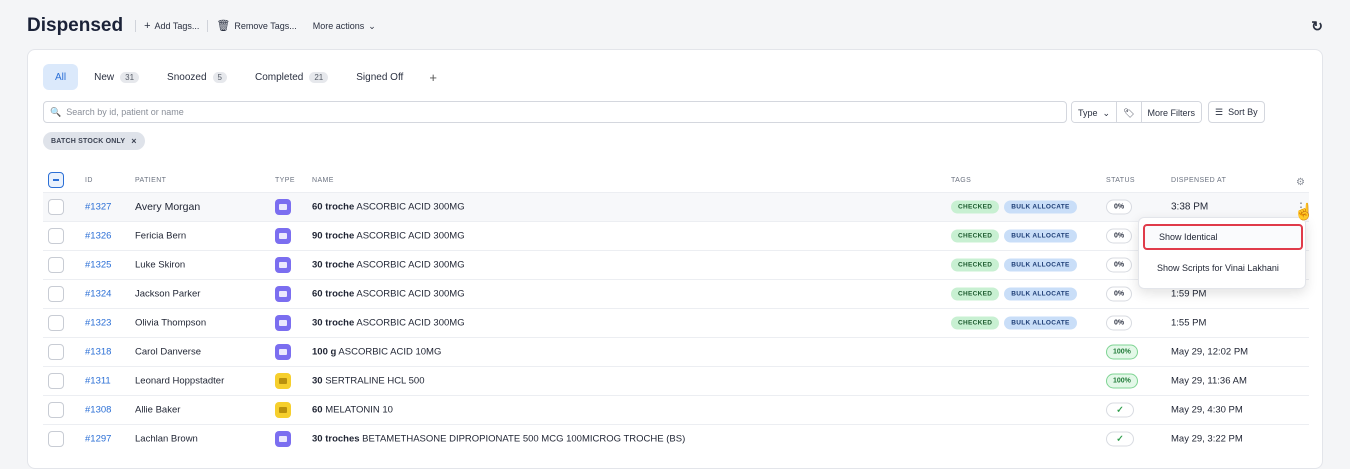 The image size is (1350, 469). What do you see at coordinates (1129, 112) in the screenshot?
I see `tag-filter-button: 🏷` at bounding box center [1129, 112].